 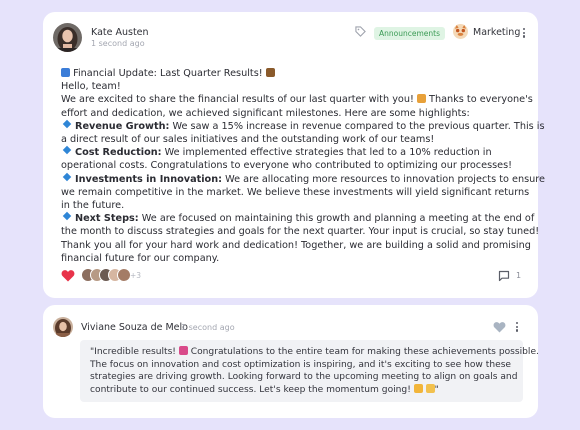 I want to click on tag-icon, so click(x=360, y=31).